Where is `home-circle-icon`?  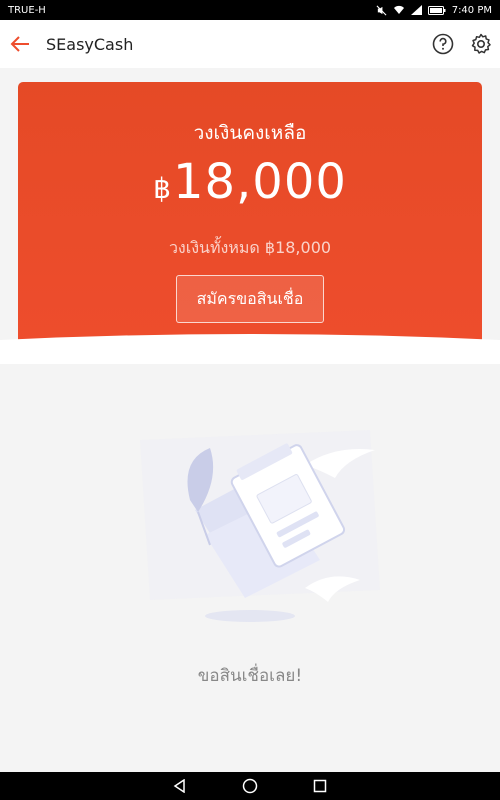 home-circle-icon is located at coordinates (250, 786).